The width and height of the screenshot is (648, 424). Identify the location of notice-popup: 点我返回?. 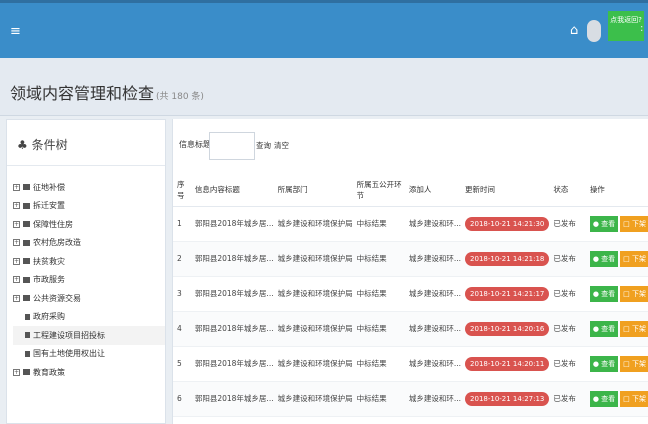
(626, 26).